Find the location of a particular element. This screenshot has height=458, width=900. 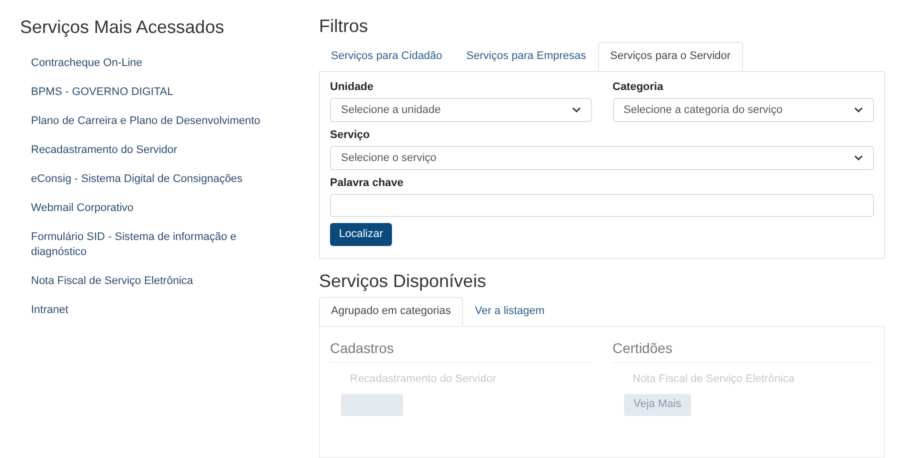

category-title: Certidões is located at coordinates (743, 351).